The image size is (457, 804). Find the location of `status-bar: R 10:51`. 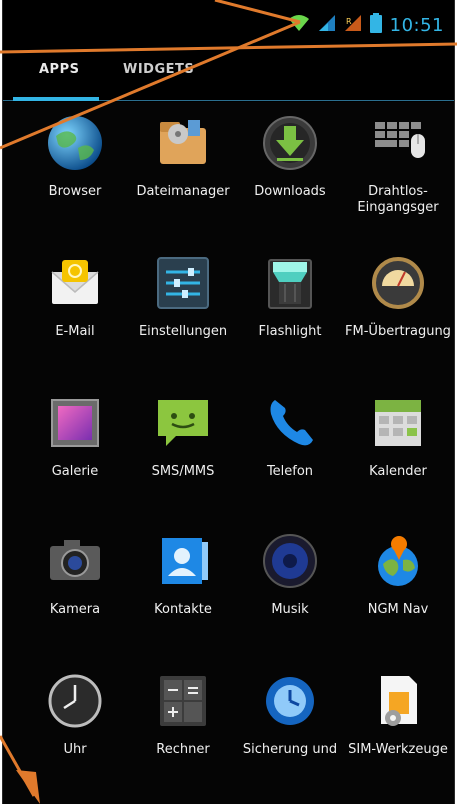

status-bar: R 10:51 is located at coordinates (228, 24).